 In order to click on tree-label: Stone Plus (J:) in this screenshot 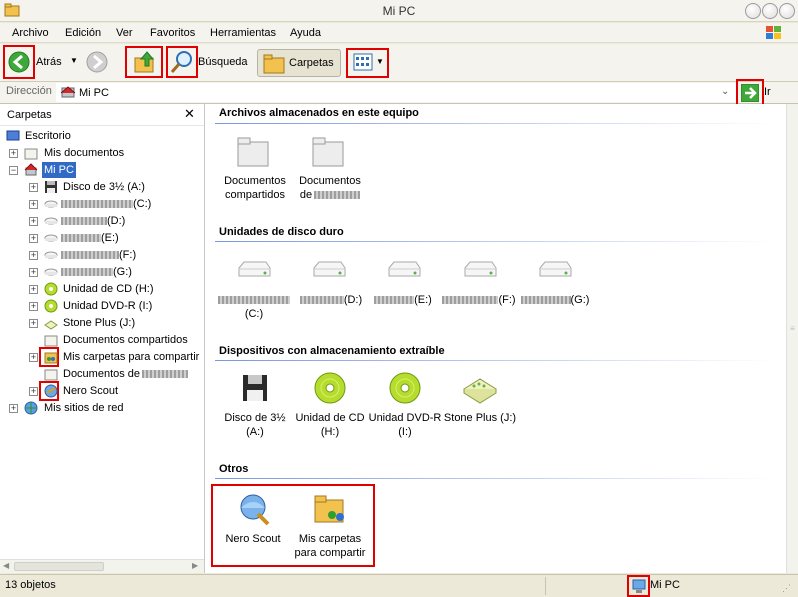, I will do `click(99, 323)`.